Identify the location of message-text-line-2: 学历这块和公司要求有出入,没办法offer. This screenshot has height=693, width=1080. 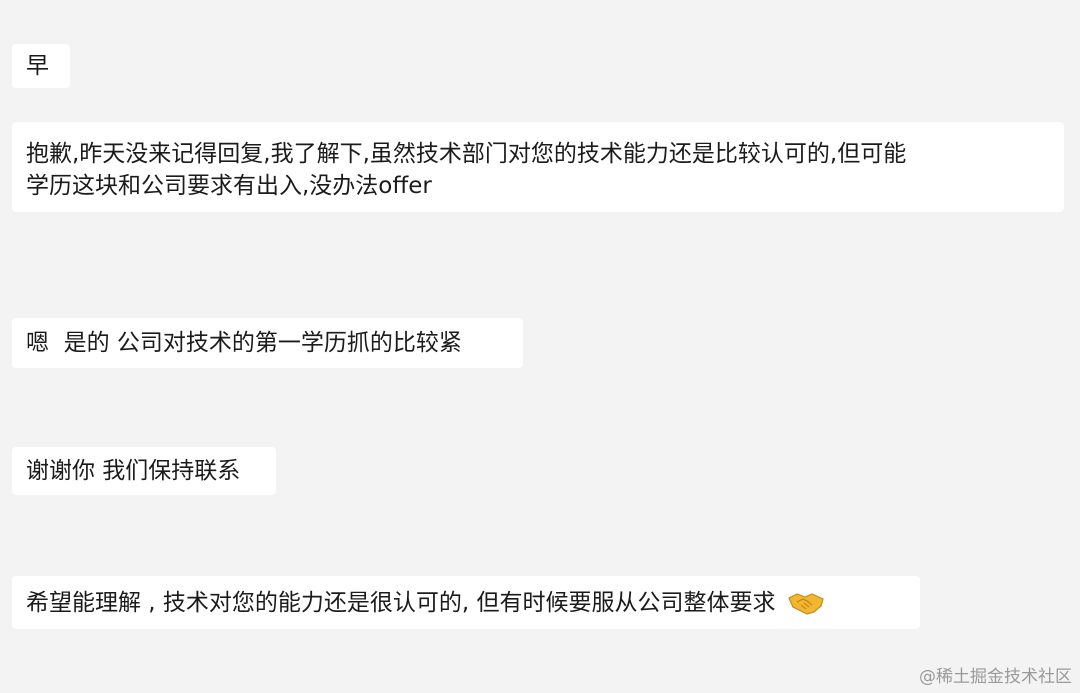
(229, 186).